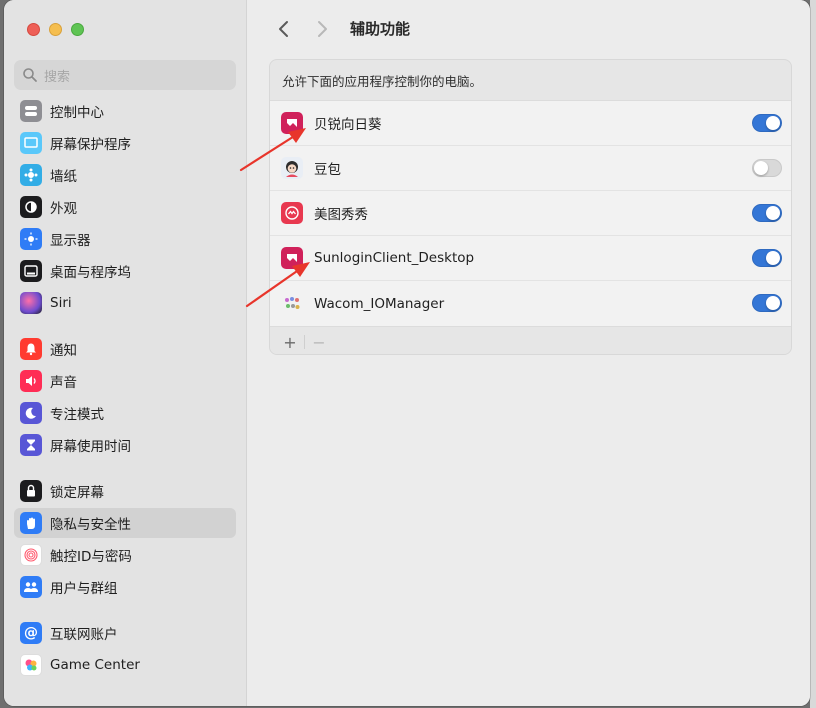 The image size is (816, 708). Describe the element at coordinates (31, 587) in the screenshot. I see `users-groups-icon` at that location.